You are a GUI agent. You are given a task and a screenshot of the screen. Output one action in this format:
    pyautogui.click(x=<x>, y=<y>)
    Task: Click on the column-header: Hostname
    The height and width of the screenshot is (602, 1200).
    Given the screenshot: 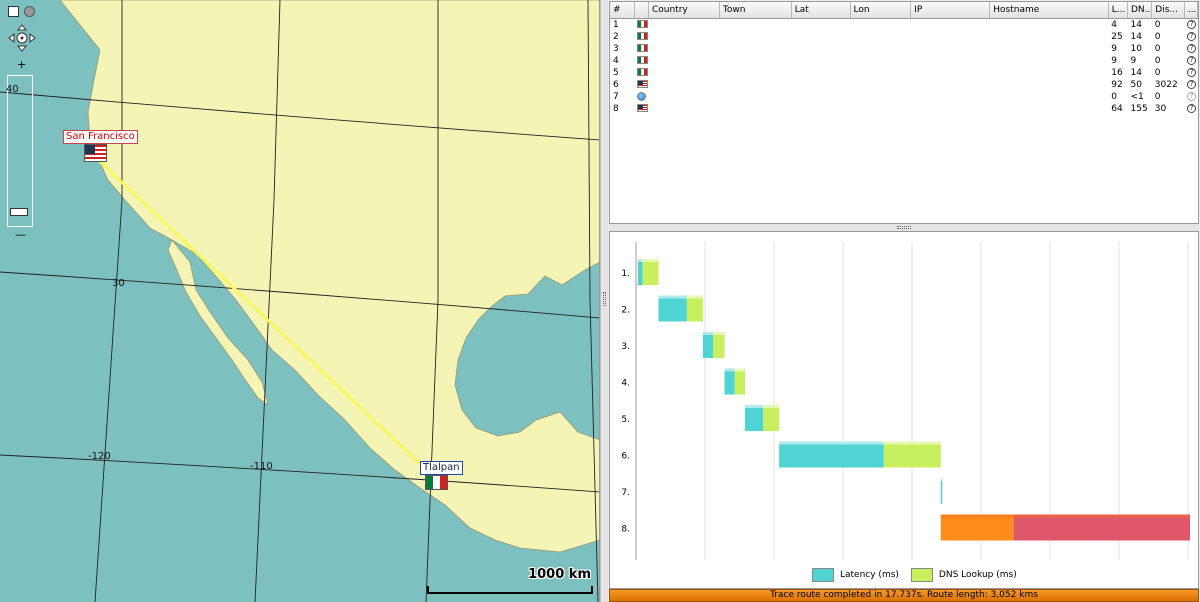 What is the action you would take?
    pyautogui.click(x=1049, y=10)
    